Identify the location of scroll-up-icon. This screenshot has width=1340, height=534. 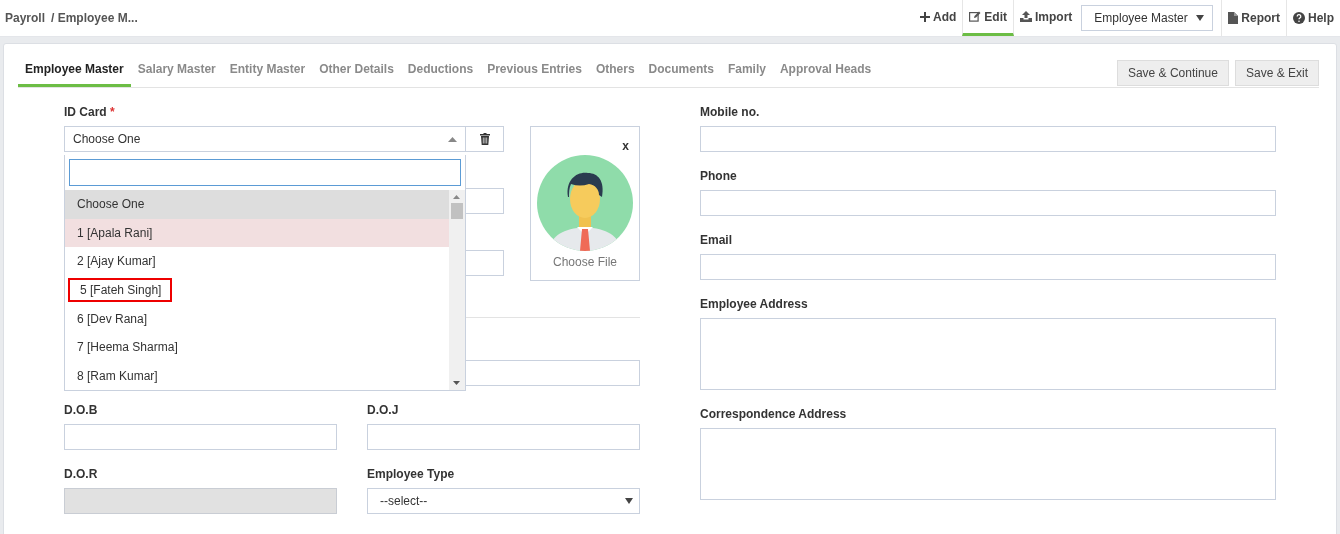
(457, 197).